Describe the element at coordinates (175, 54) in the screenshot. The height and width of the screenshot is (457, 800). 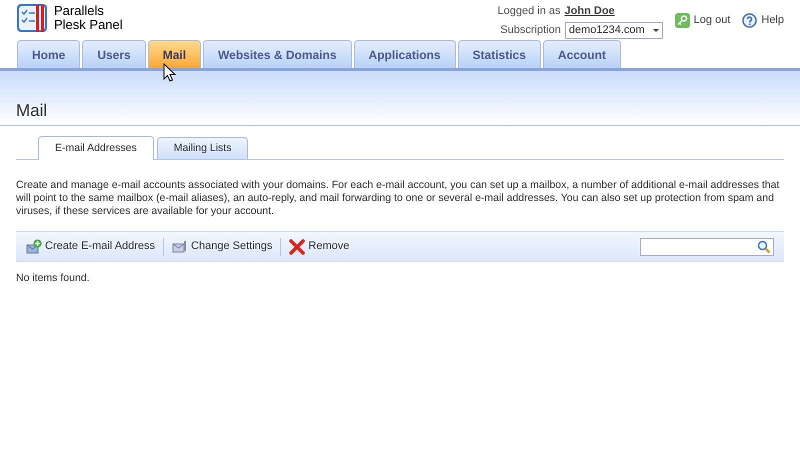
I see `nav-tab: Mail` at that location.